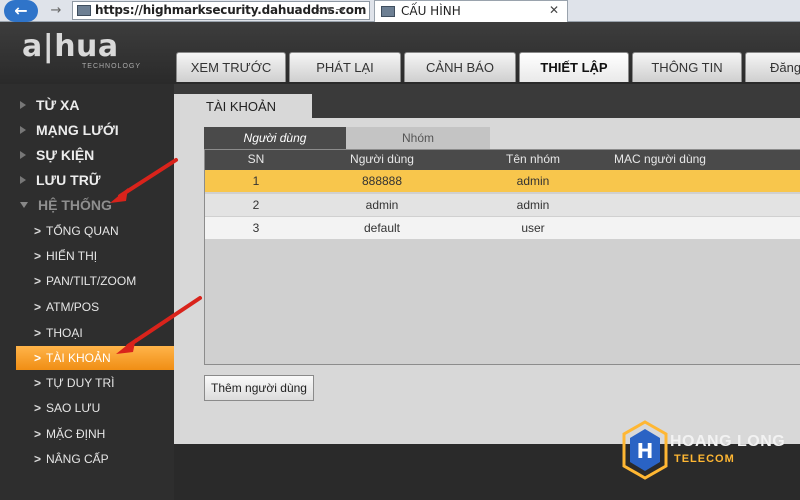  What do you see at coordinates (502, 228) in the screenshot?
I see `table-row: 3 default user` at bounding box center [502, 228].